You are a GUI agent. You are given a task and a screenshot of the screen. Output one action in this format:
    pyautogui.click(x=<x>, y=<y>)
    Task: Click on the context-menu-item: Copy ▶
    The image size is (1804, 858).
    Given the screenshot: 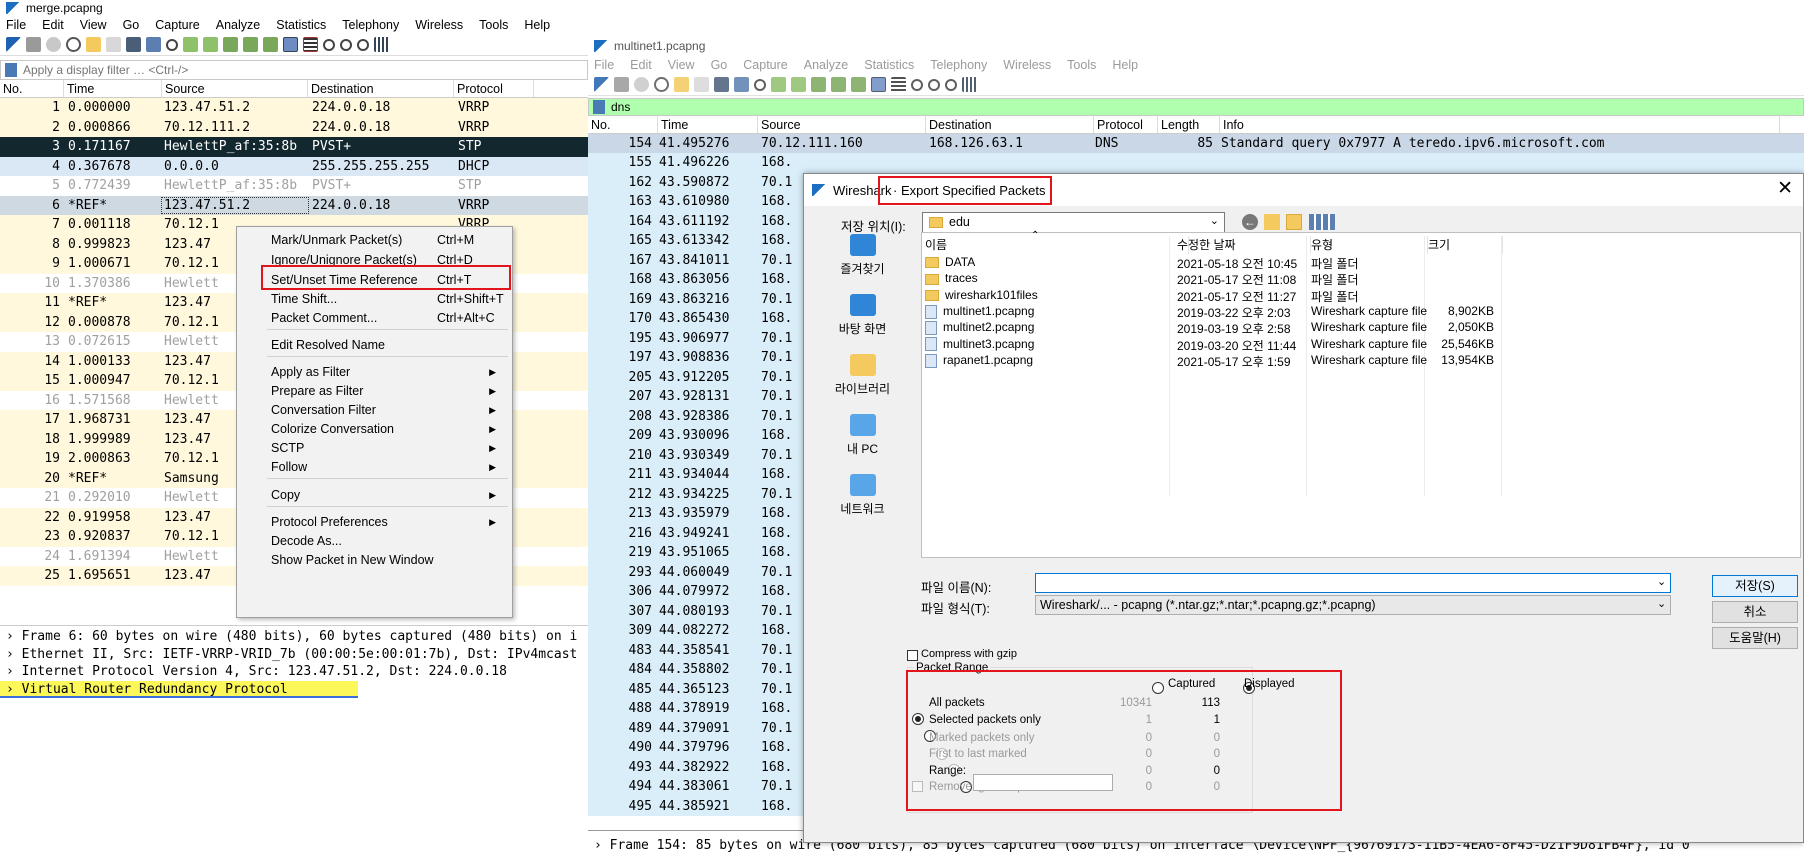 What is the action you would take?
    pyautogui.click(x=374, y=495)
    